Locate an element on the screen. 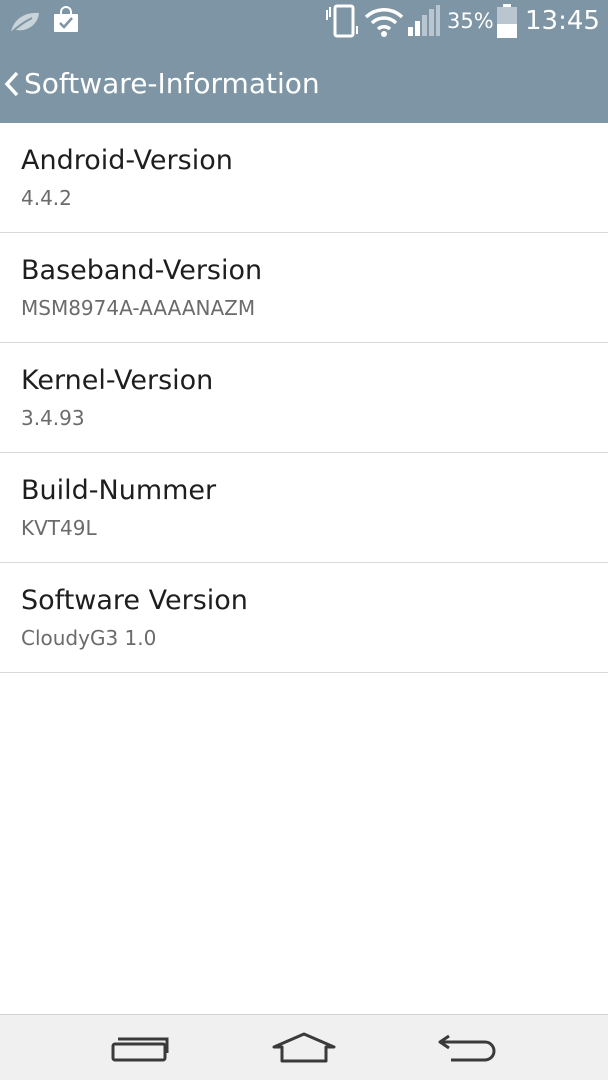 The height and width of the screenshot is (1081, 608). list-item-baseband-version: Baseband-Version MSM8974A-AAAANAZM is located at coordinates (304, 288).